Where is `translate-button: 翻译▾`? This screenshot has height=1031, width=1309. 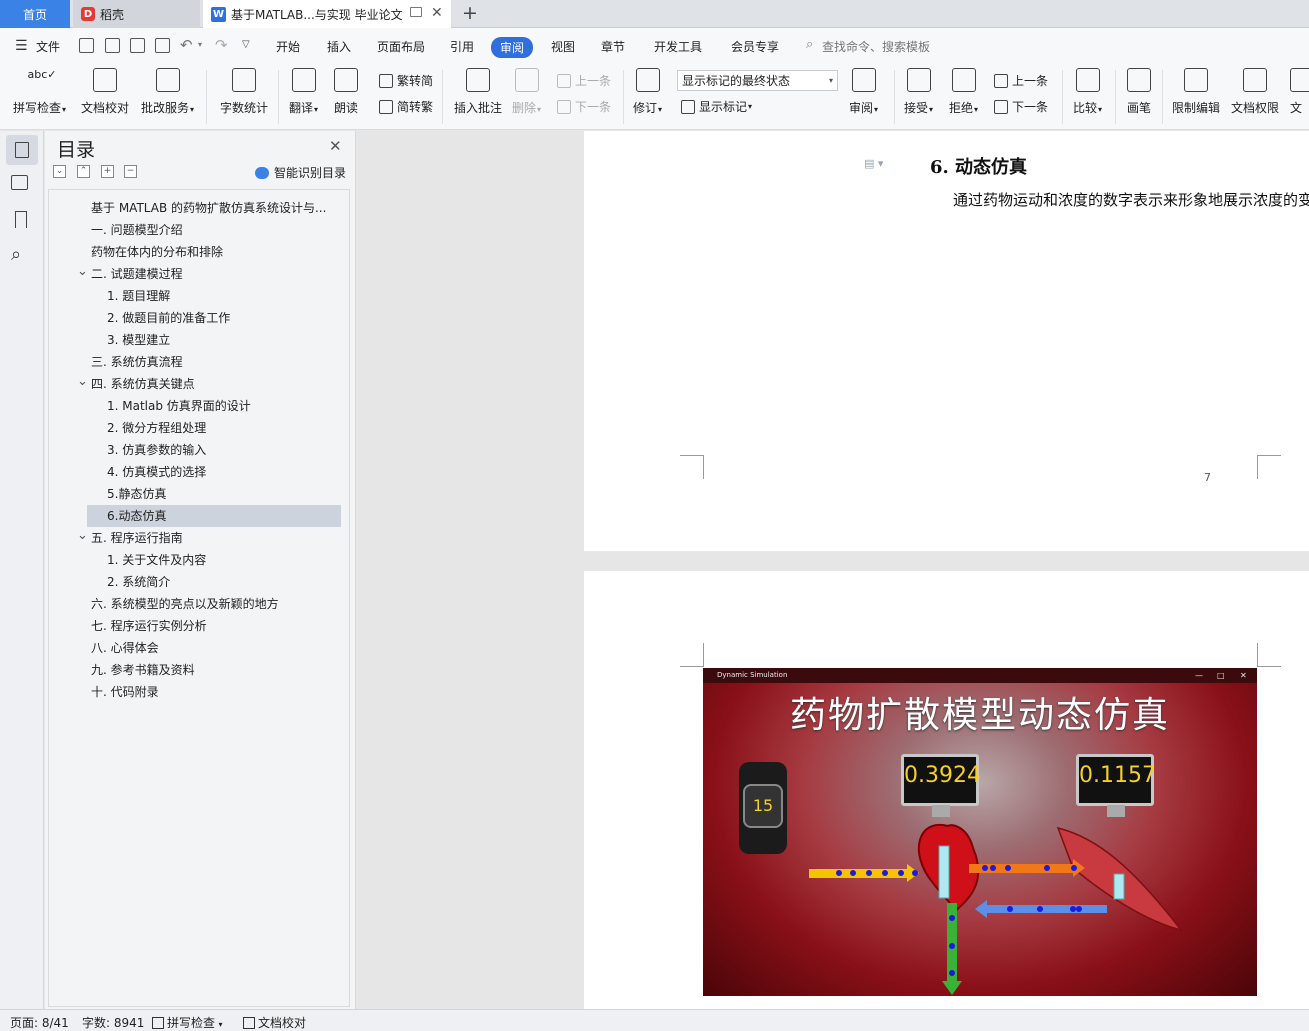 translate-button: 翻译▾ is located at coordinates (303, 92).